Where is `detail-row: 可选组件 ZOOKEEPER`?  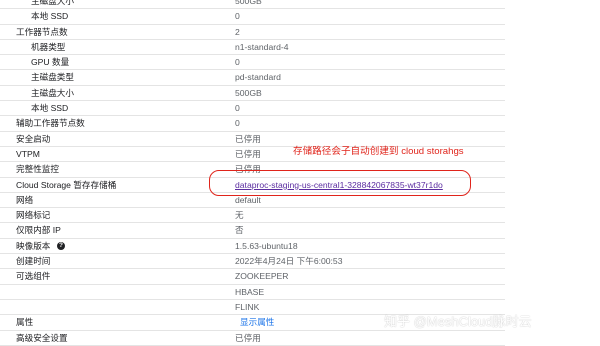 detail-row: 可选组件 ZOOKEEPER is located at coordinates (252, 277).